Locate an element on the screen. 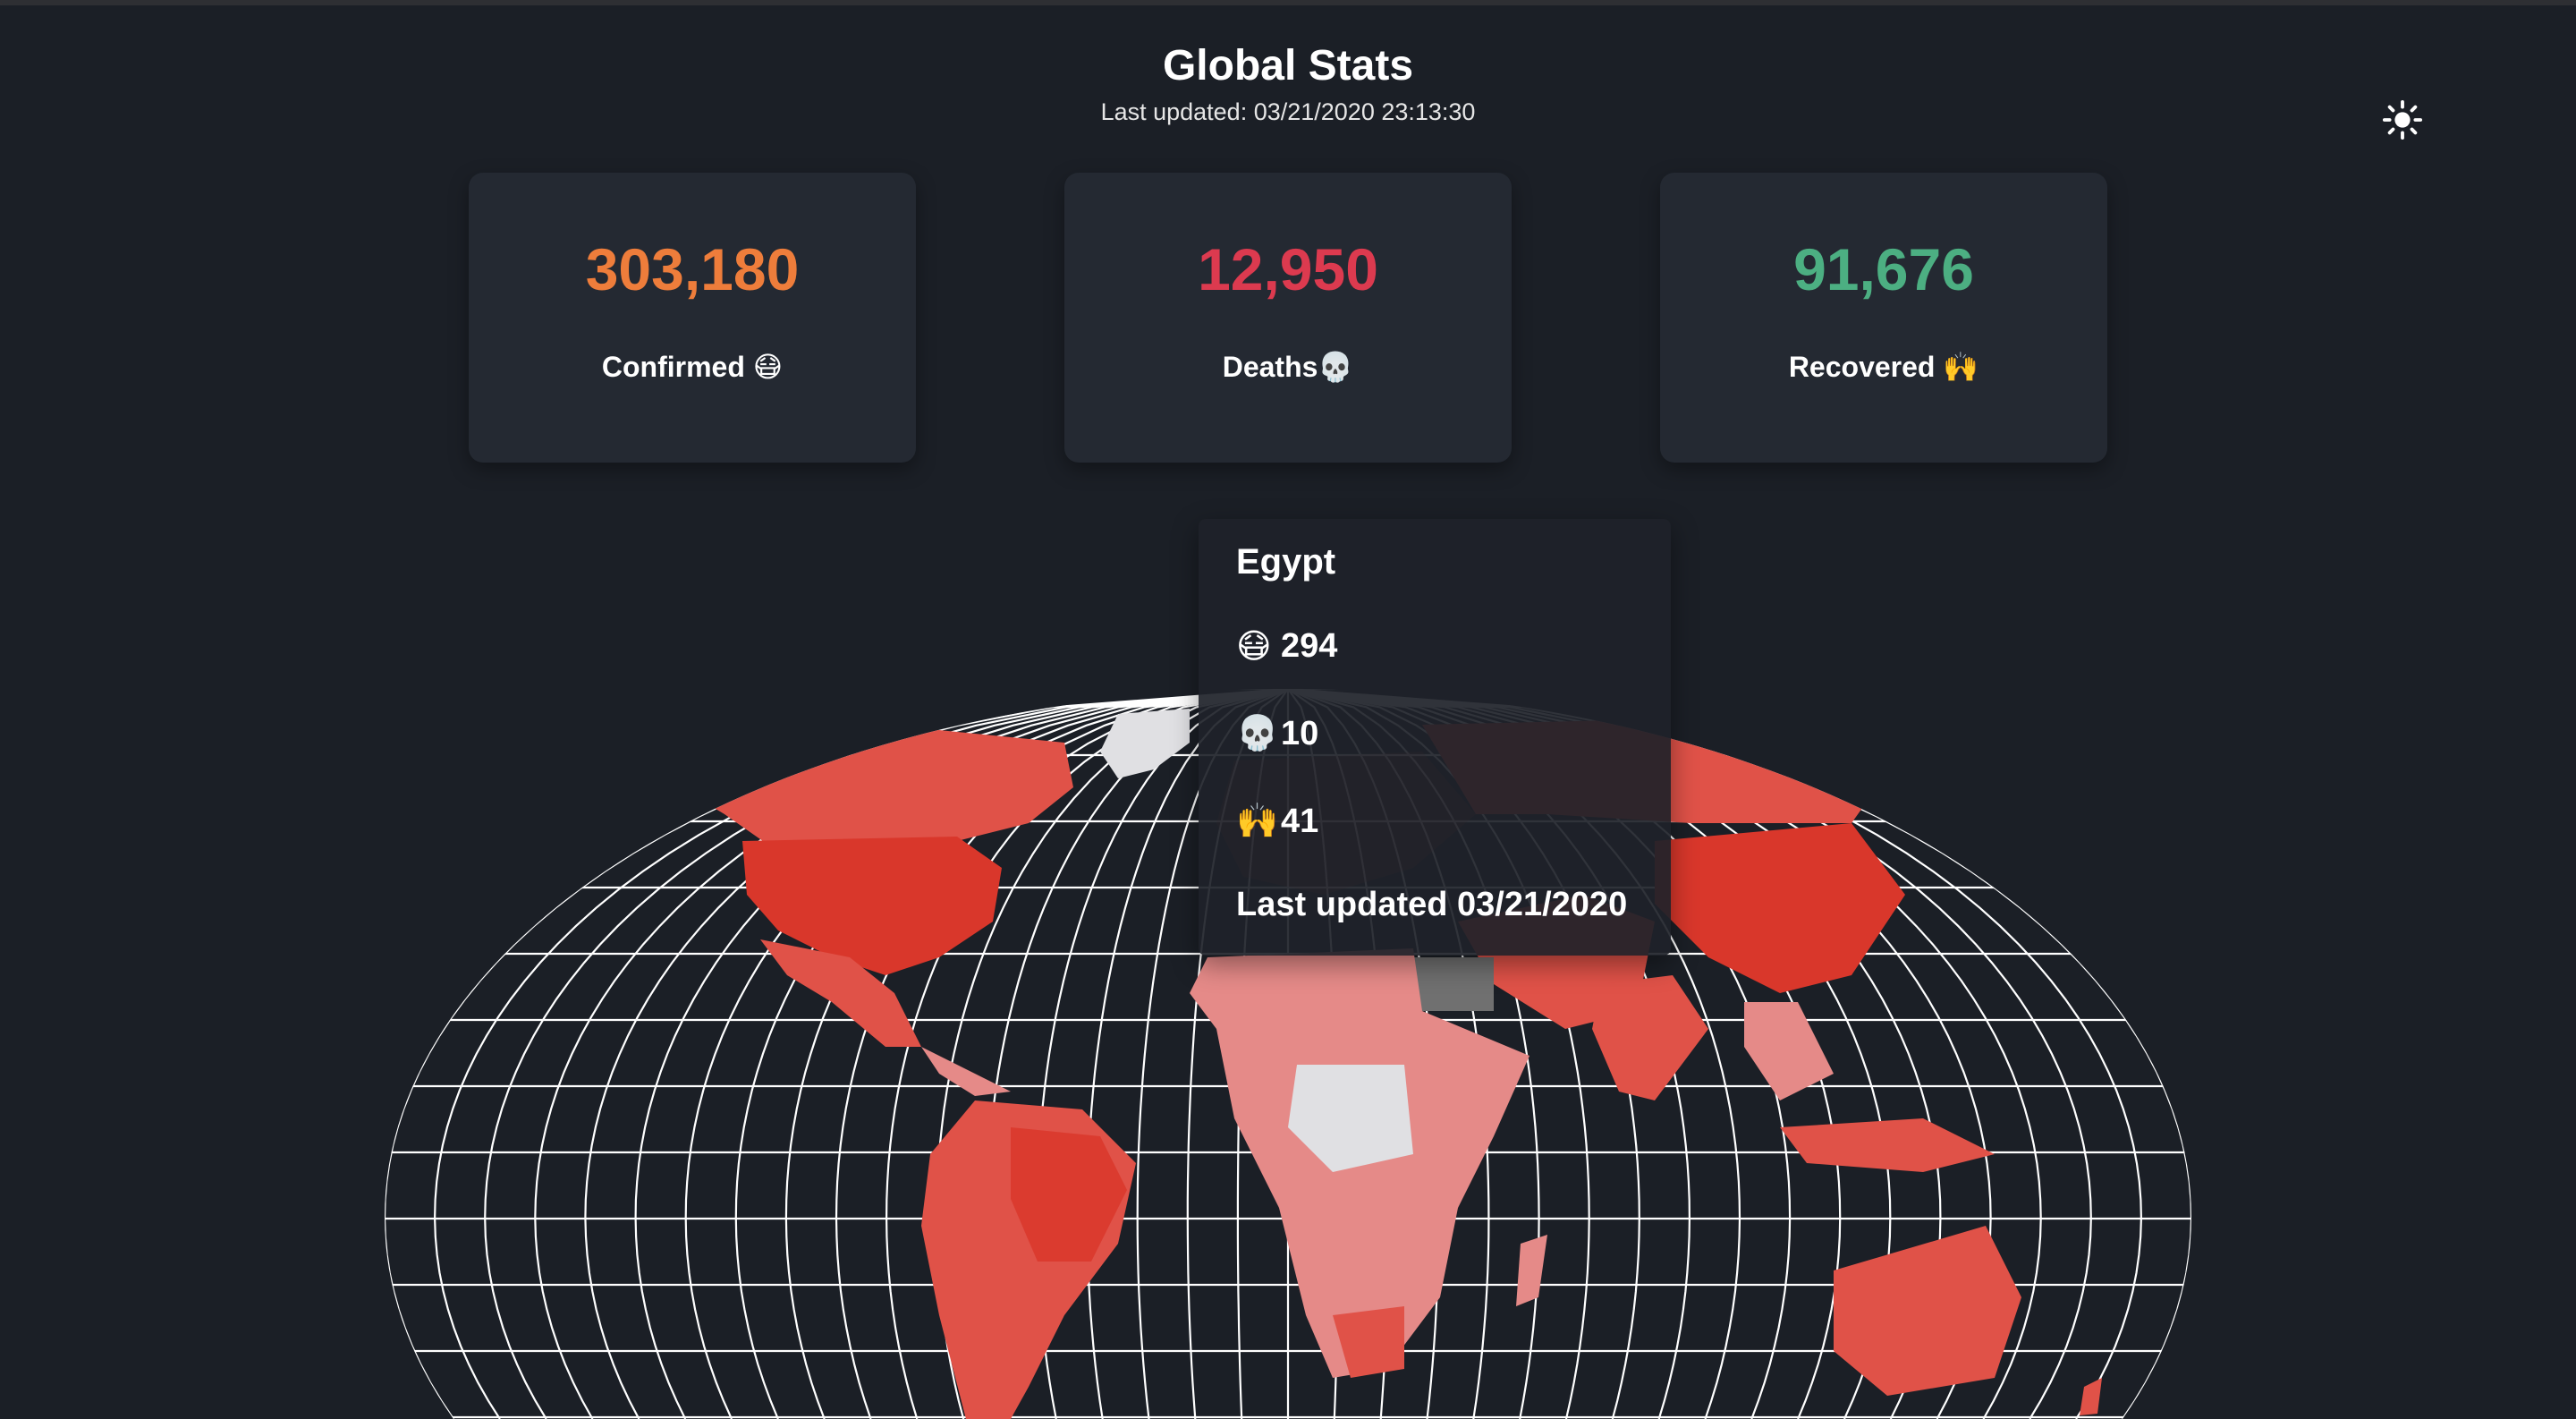 The image size is (2576, 1419). window-top-edge is located at coordinates (1288, 2).